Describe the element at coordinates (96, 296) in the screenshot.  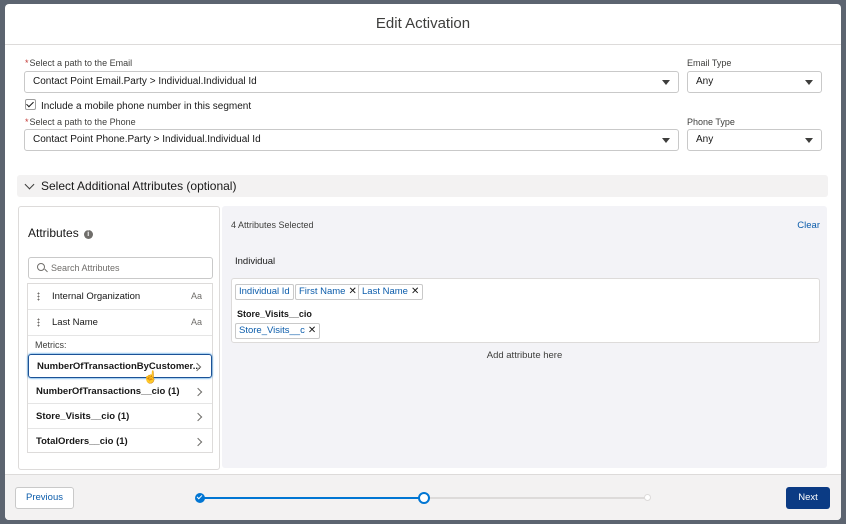
I see `attribute-label: Internal Organization` at that location.